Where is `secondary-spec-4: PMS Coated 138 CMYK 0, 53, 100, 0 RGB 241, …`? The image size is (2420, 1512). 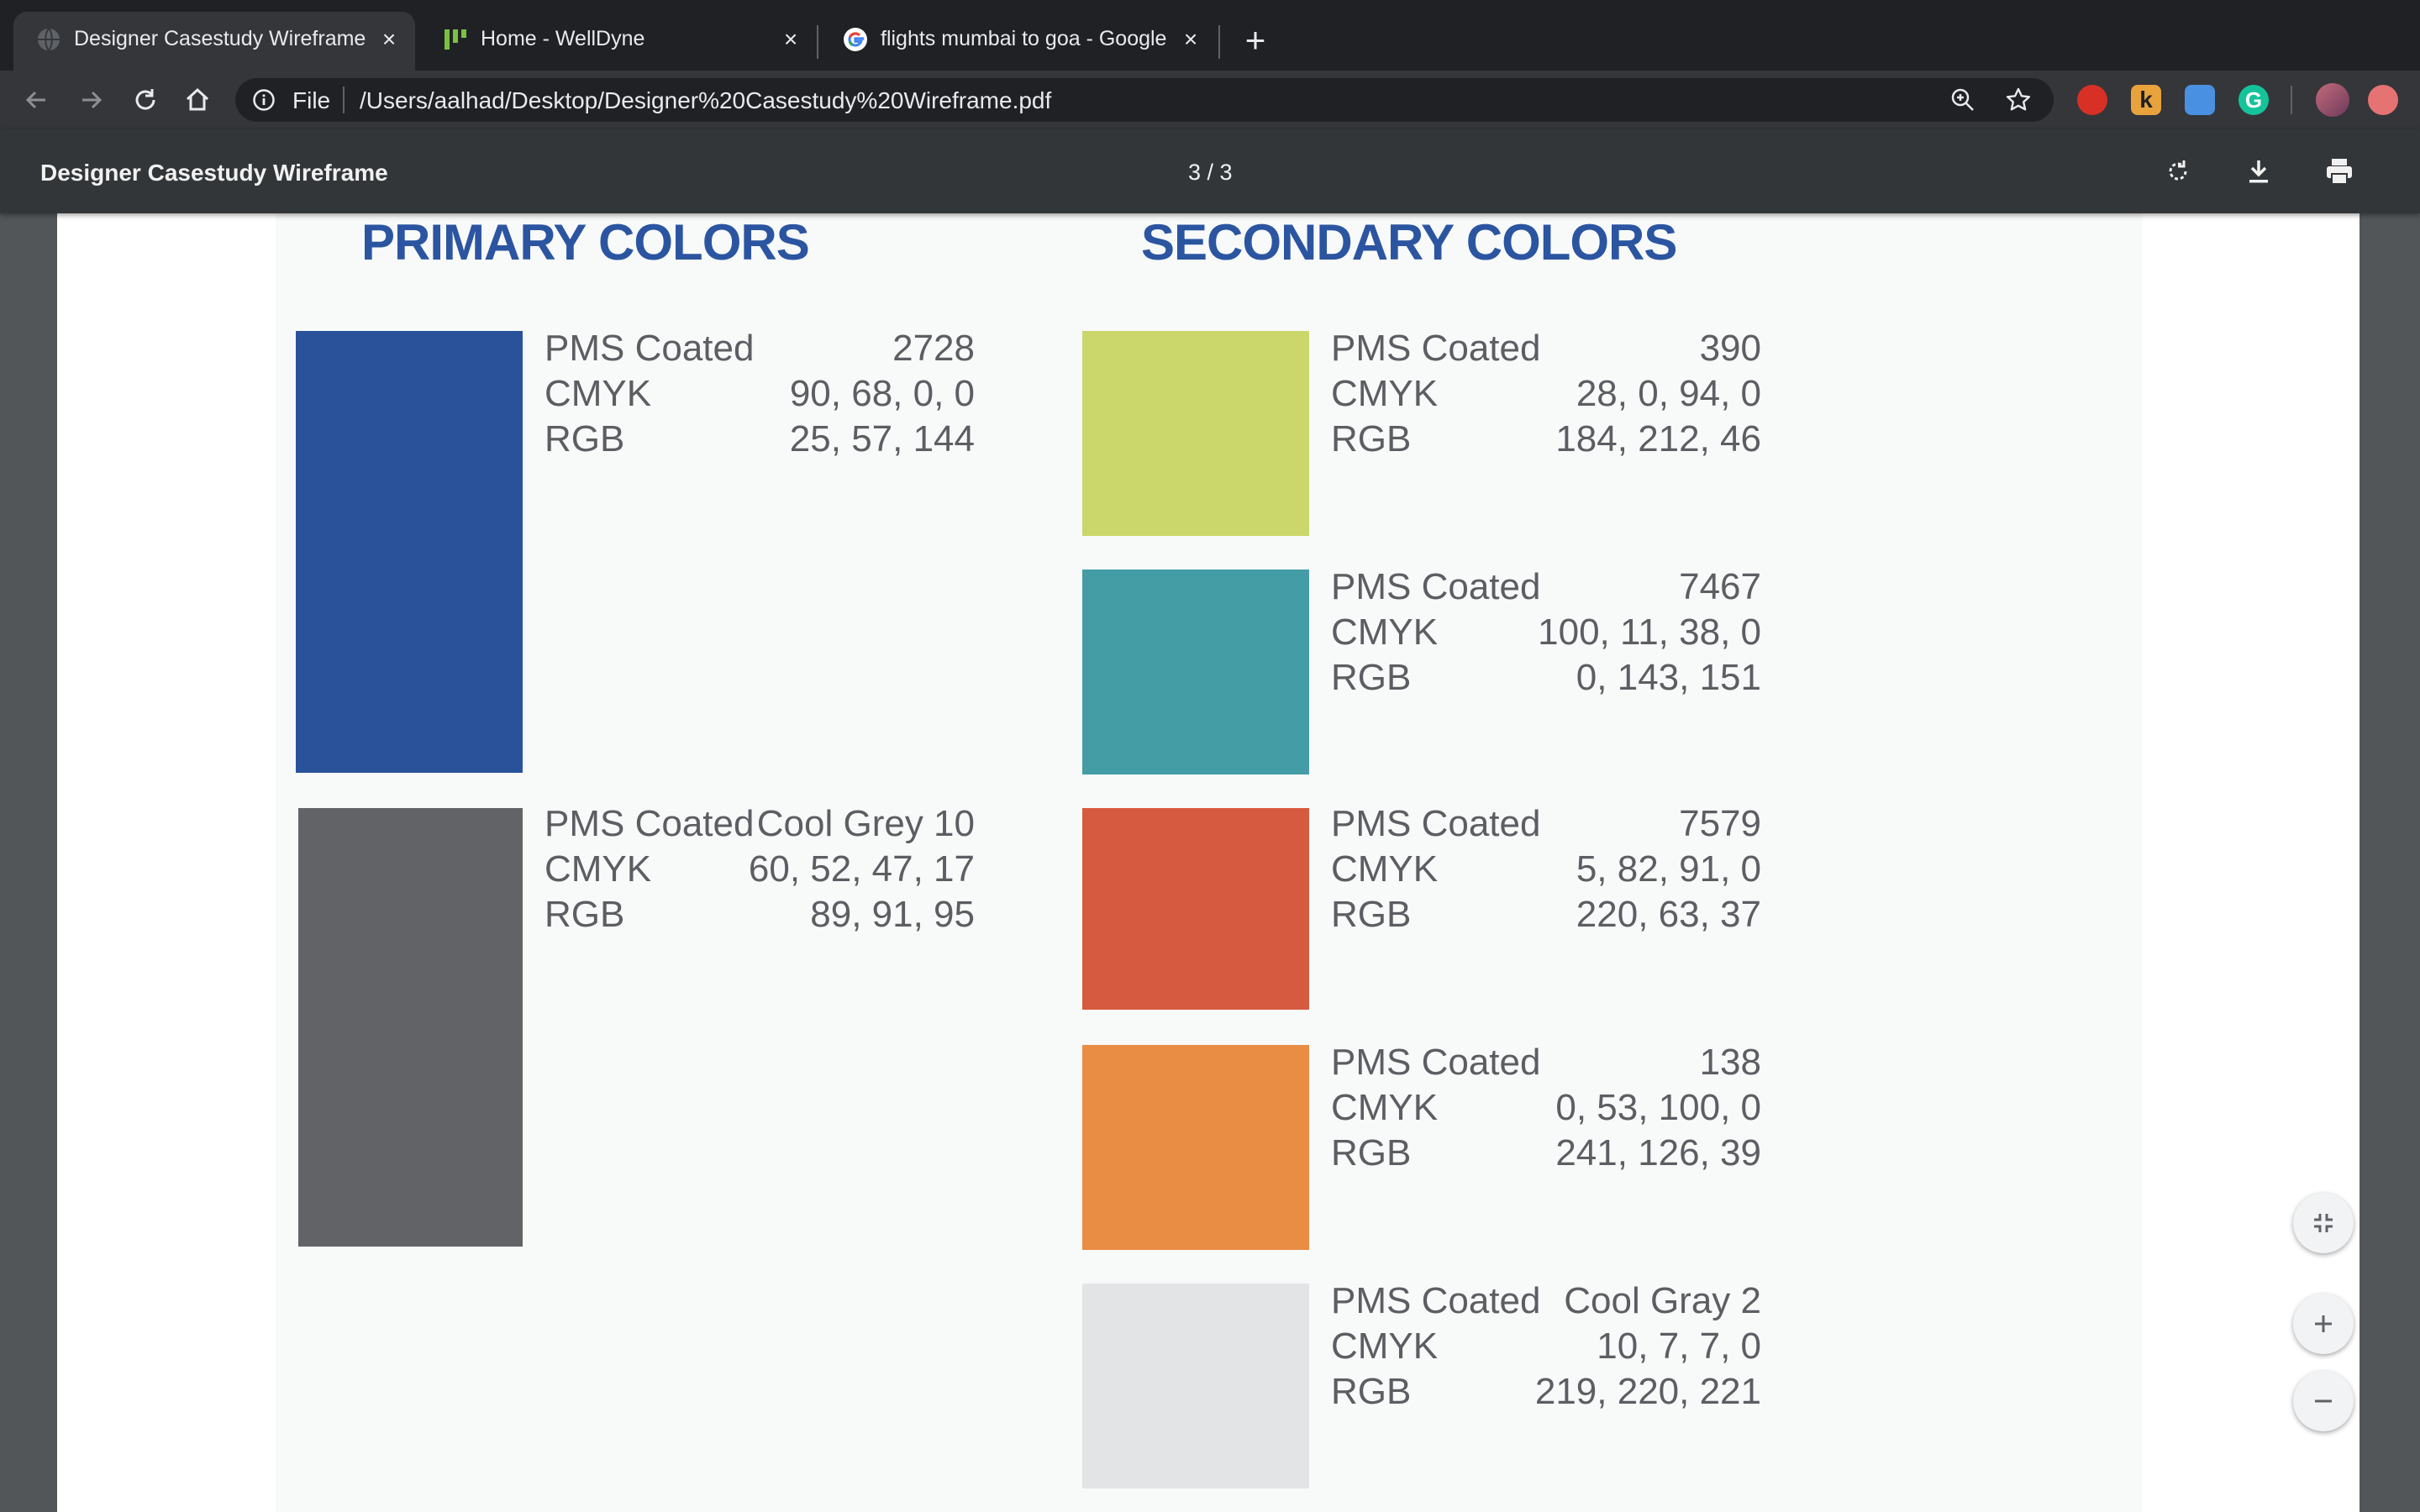
secondary-spec-4: PMS Coated 138 CMYK 0, 53, 100, 0 RGB 241, … is located at coordinates (1546, 1108).